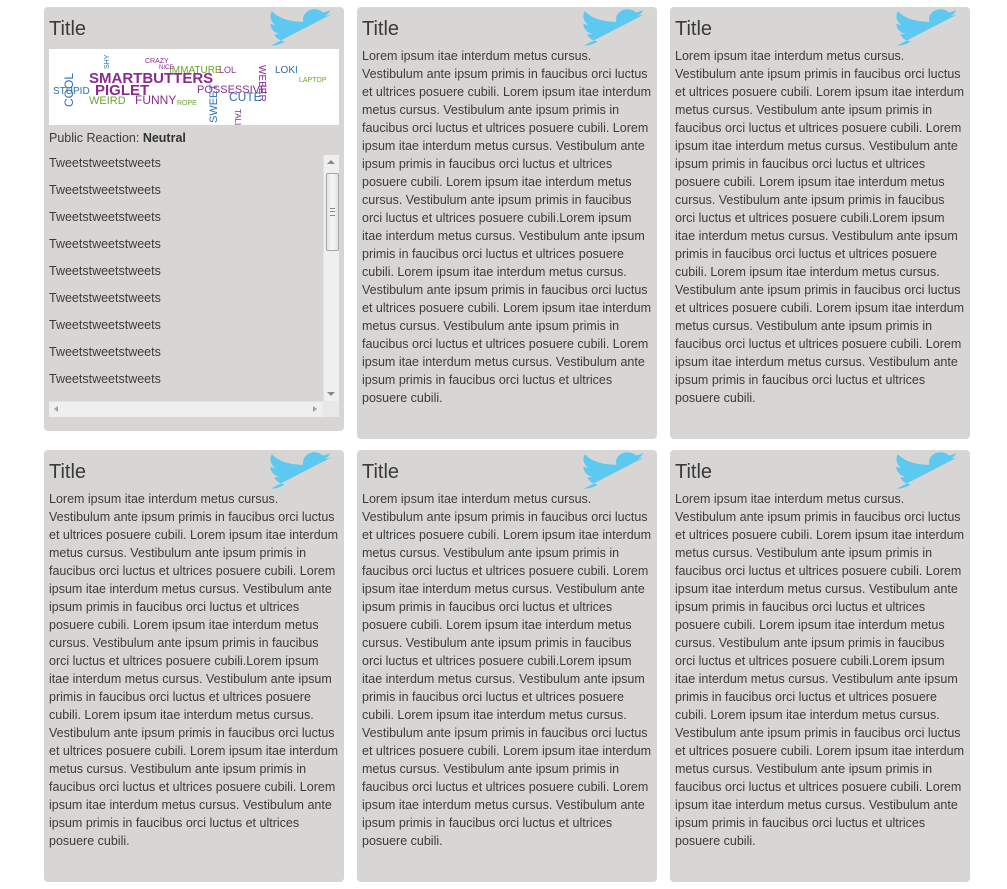 This screenshot has width=1007, height=889. I want to click on vertical-scrollbar, so click(331, 278).